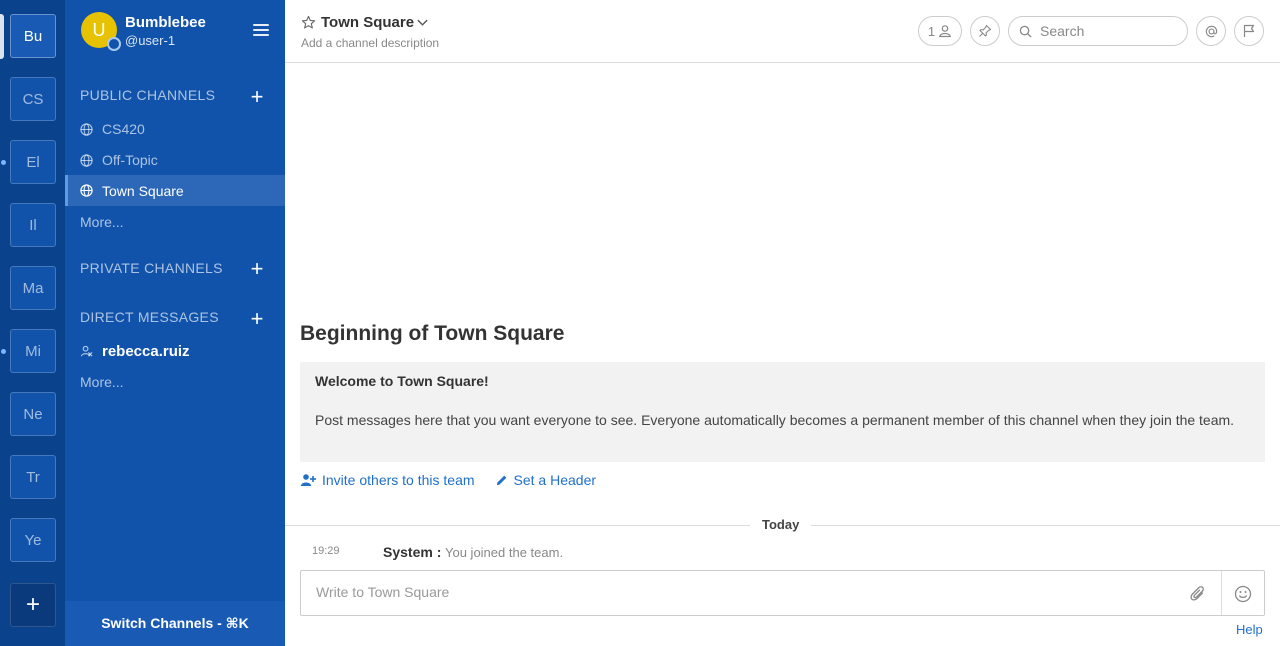 The height and width of the screenshot is (646, 1280). What do you see at coordinates (308, 480) in the screenshot?
I see `add-user-icon` at bounding box center [308, 480].